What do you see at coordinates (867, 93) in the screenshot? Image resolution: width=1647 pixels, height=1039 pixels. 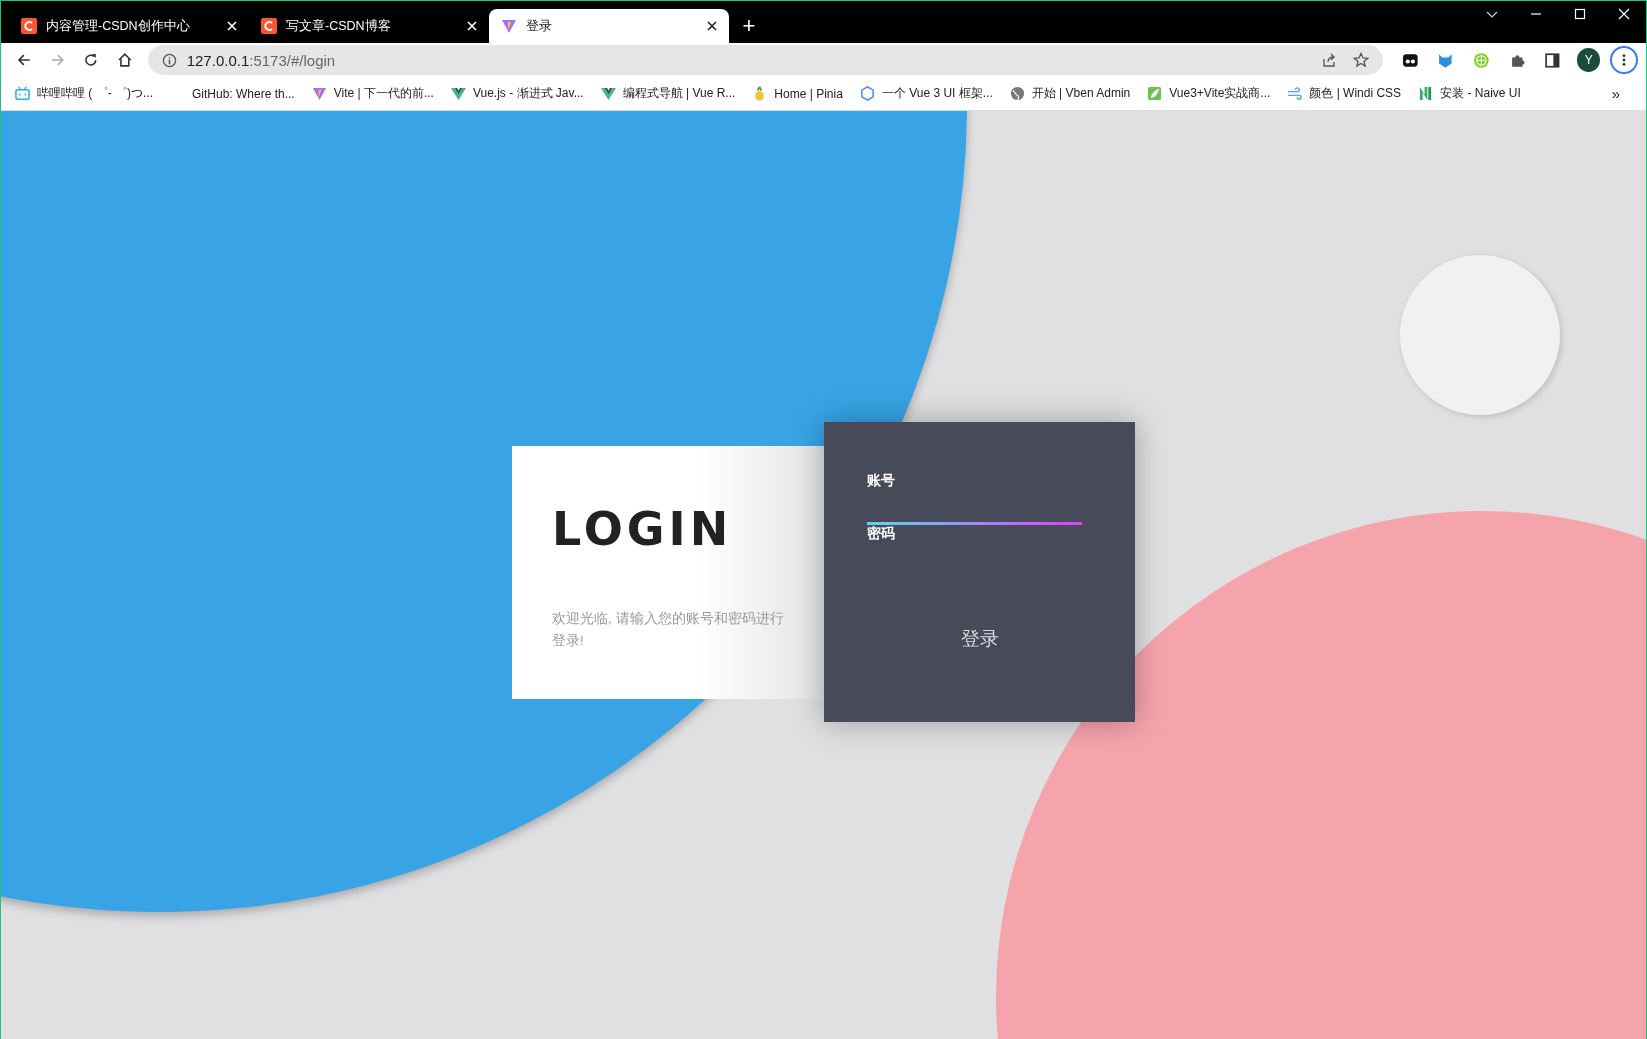 I see `hexagon-icon` at bounding box center [867, 93].